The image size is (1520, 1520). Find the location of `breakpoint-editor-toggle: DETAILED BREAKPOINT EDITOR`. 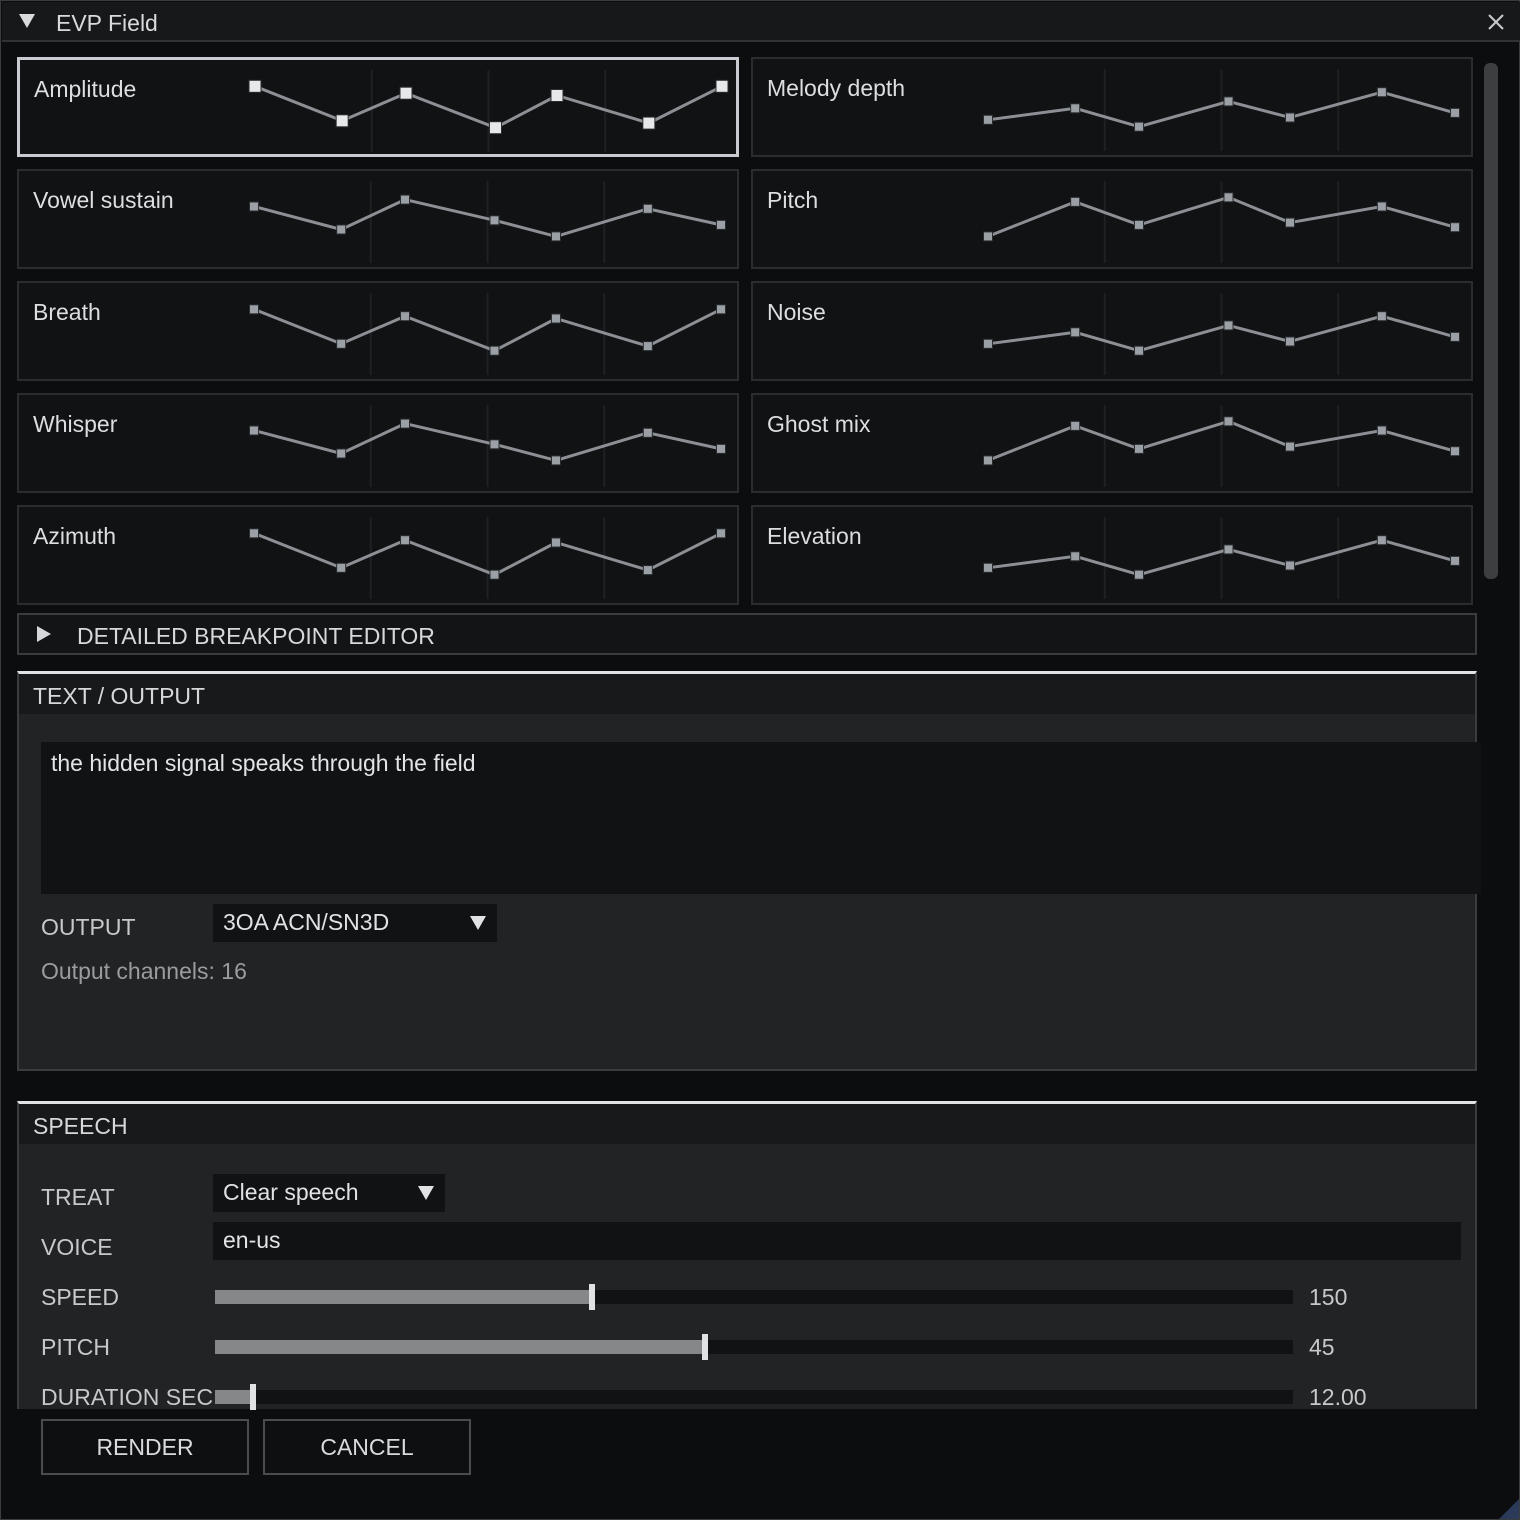

breakpoint-editor-toggle: DETAILED BREAKPOINT EDITOR is located at coordinates (747, 634).